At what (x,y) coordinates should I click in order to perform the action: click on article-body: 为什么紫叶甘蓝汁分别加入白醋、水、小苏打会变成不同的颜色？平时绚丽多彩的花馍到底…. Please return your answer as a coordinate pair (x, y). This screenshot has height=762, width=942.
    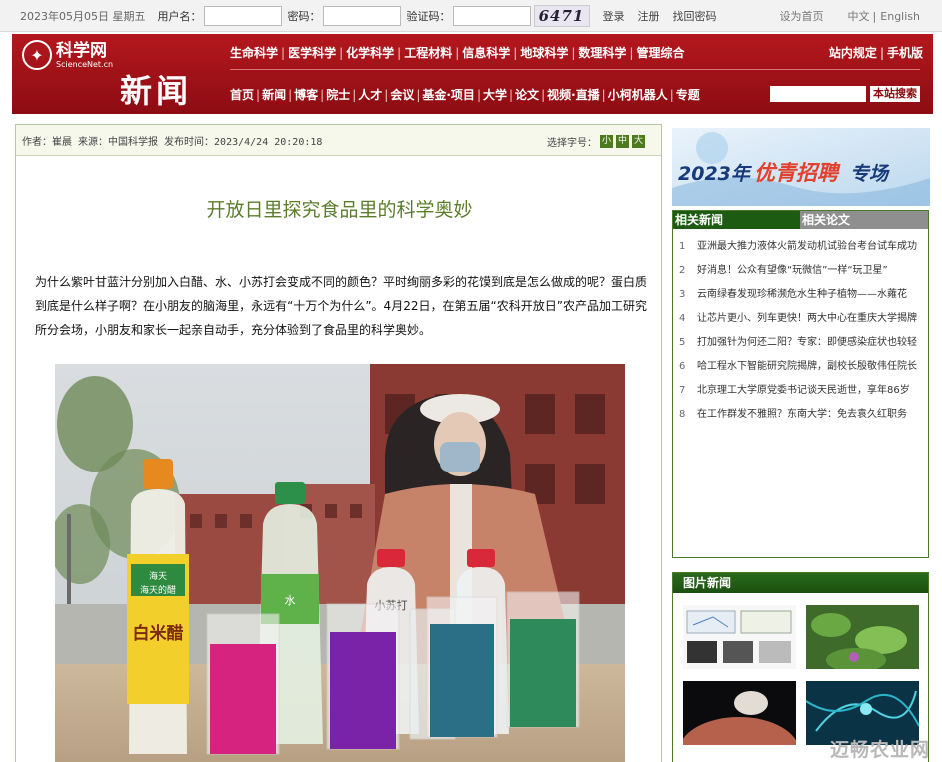
    Looking at the image, I should click on (341, 306).